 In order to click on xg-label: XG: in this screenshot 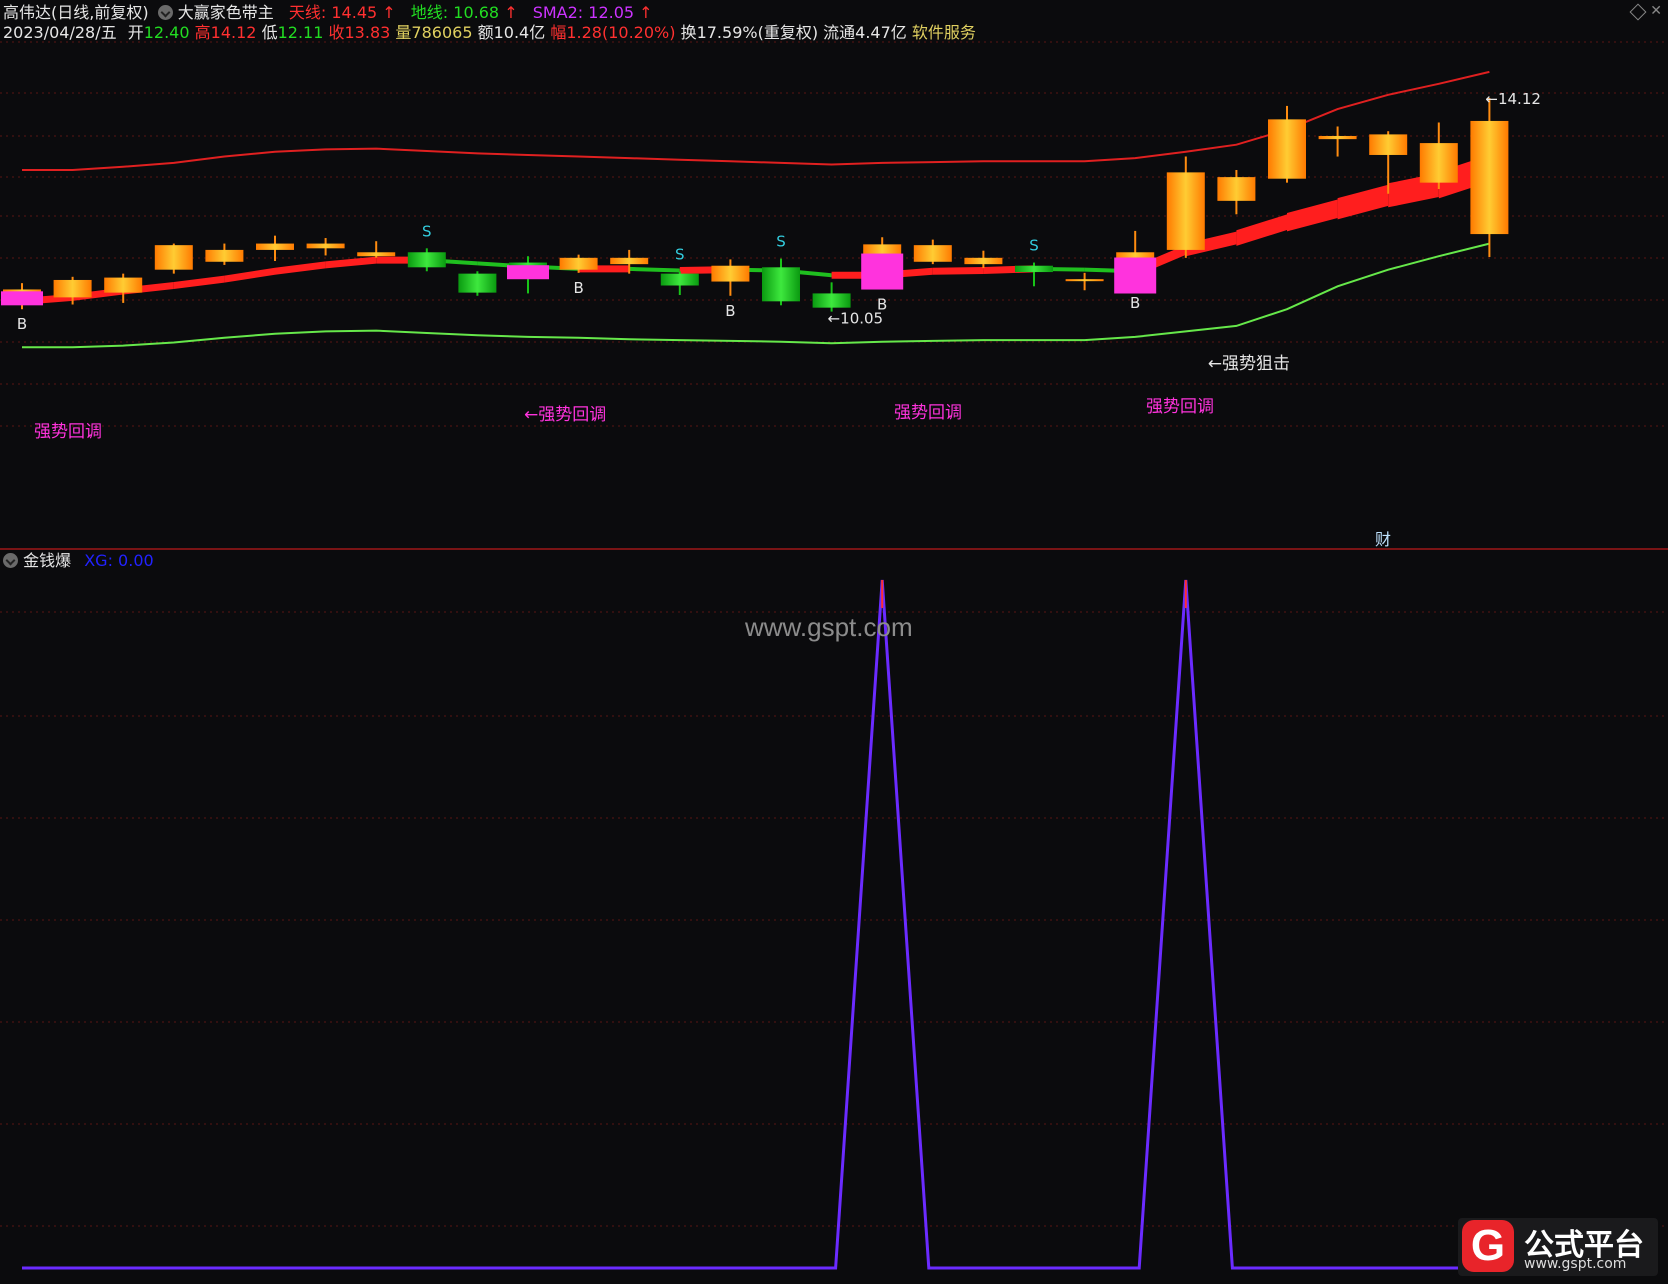, I will do `click(98, 560)`.